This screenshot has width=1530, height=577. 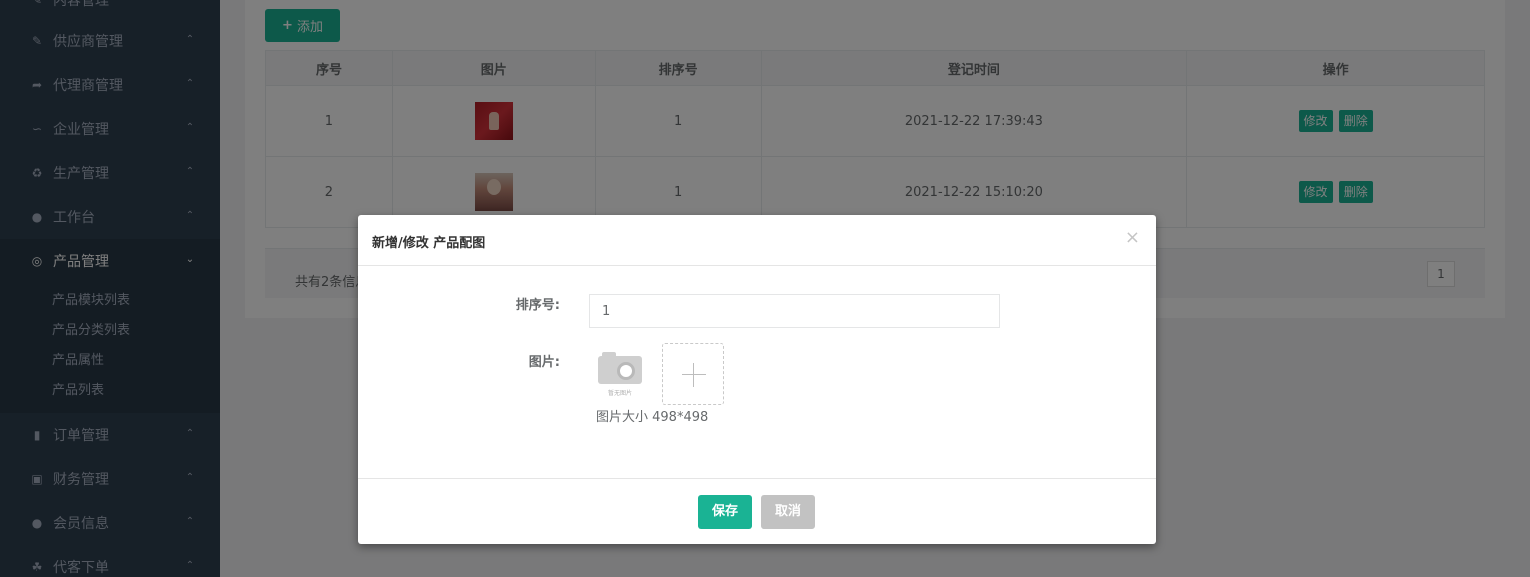 What do you see at coordinates (757, 511) in the screenshot?
I see `dialog-footer: 保存 取消` at bounding box center [757, 511].